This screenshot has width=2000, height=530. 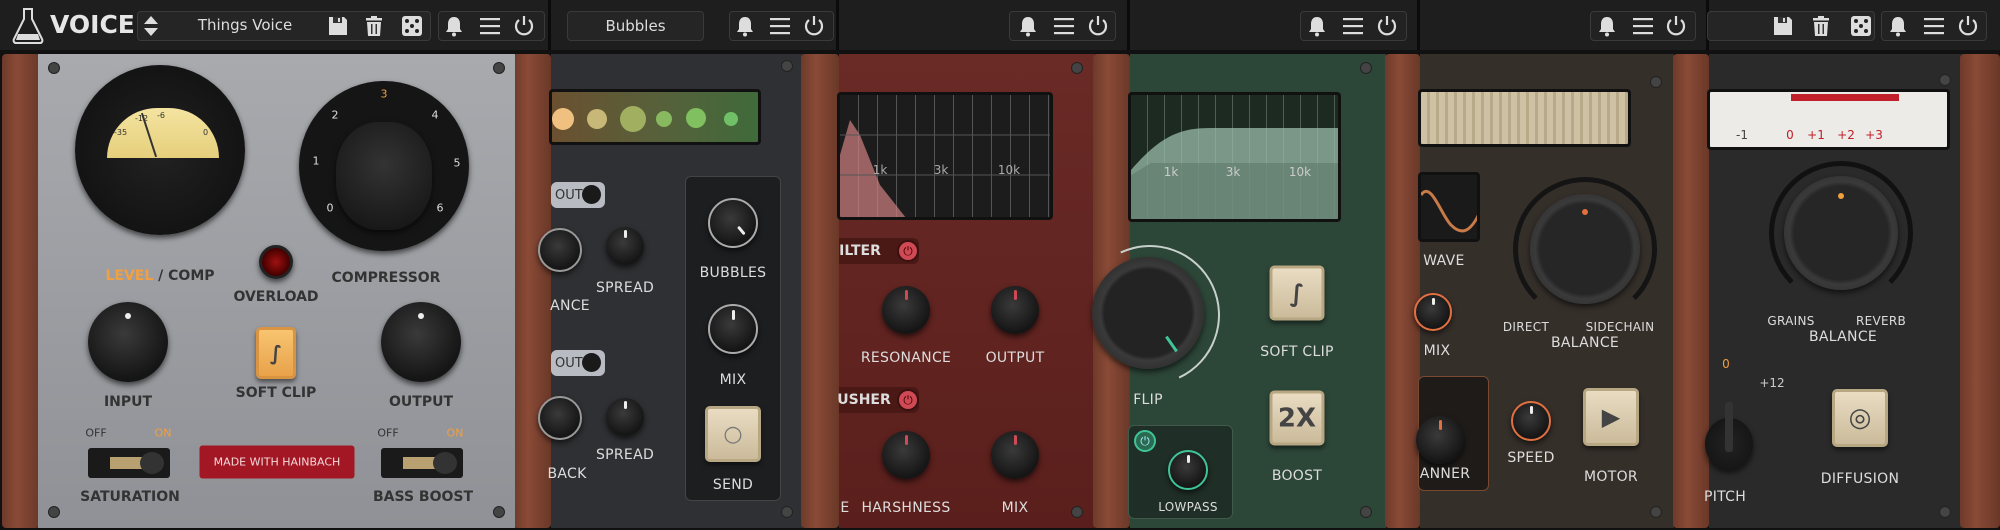 What do you see at coordinates (560, 418) in the screenshot?
I see `feedback-knob` at bounding box center [560, 418].